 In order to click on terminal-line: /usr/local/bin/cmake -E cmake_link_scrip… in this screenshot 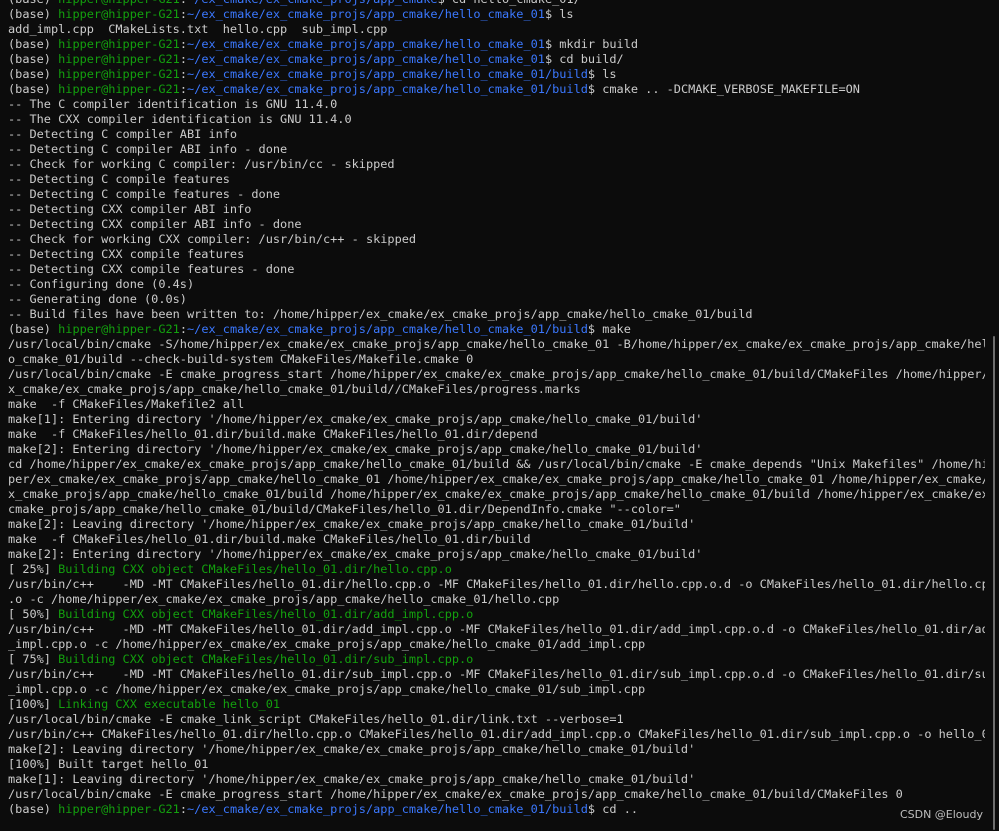, I will do `click(495, 719)`.